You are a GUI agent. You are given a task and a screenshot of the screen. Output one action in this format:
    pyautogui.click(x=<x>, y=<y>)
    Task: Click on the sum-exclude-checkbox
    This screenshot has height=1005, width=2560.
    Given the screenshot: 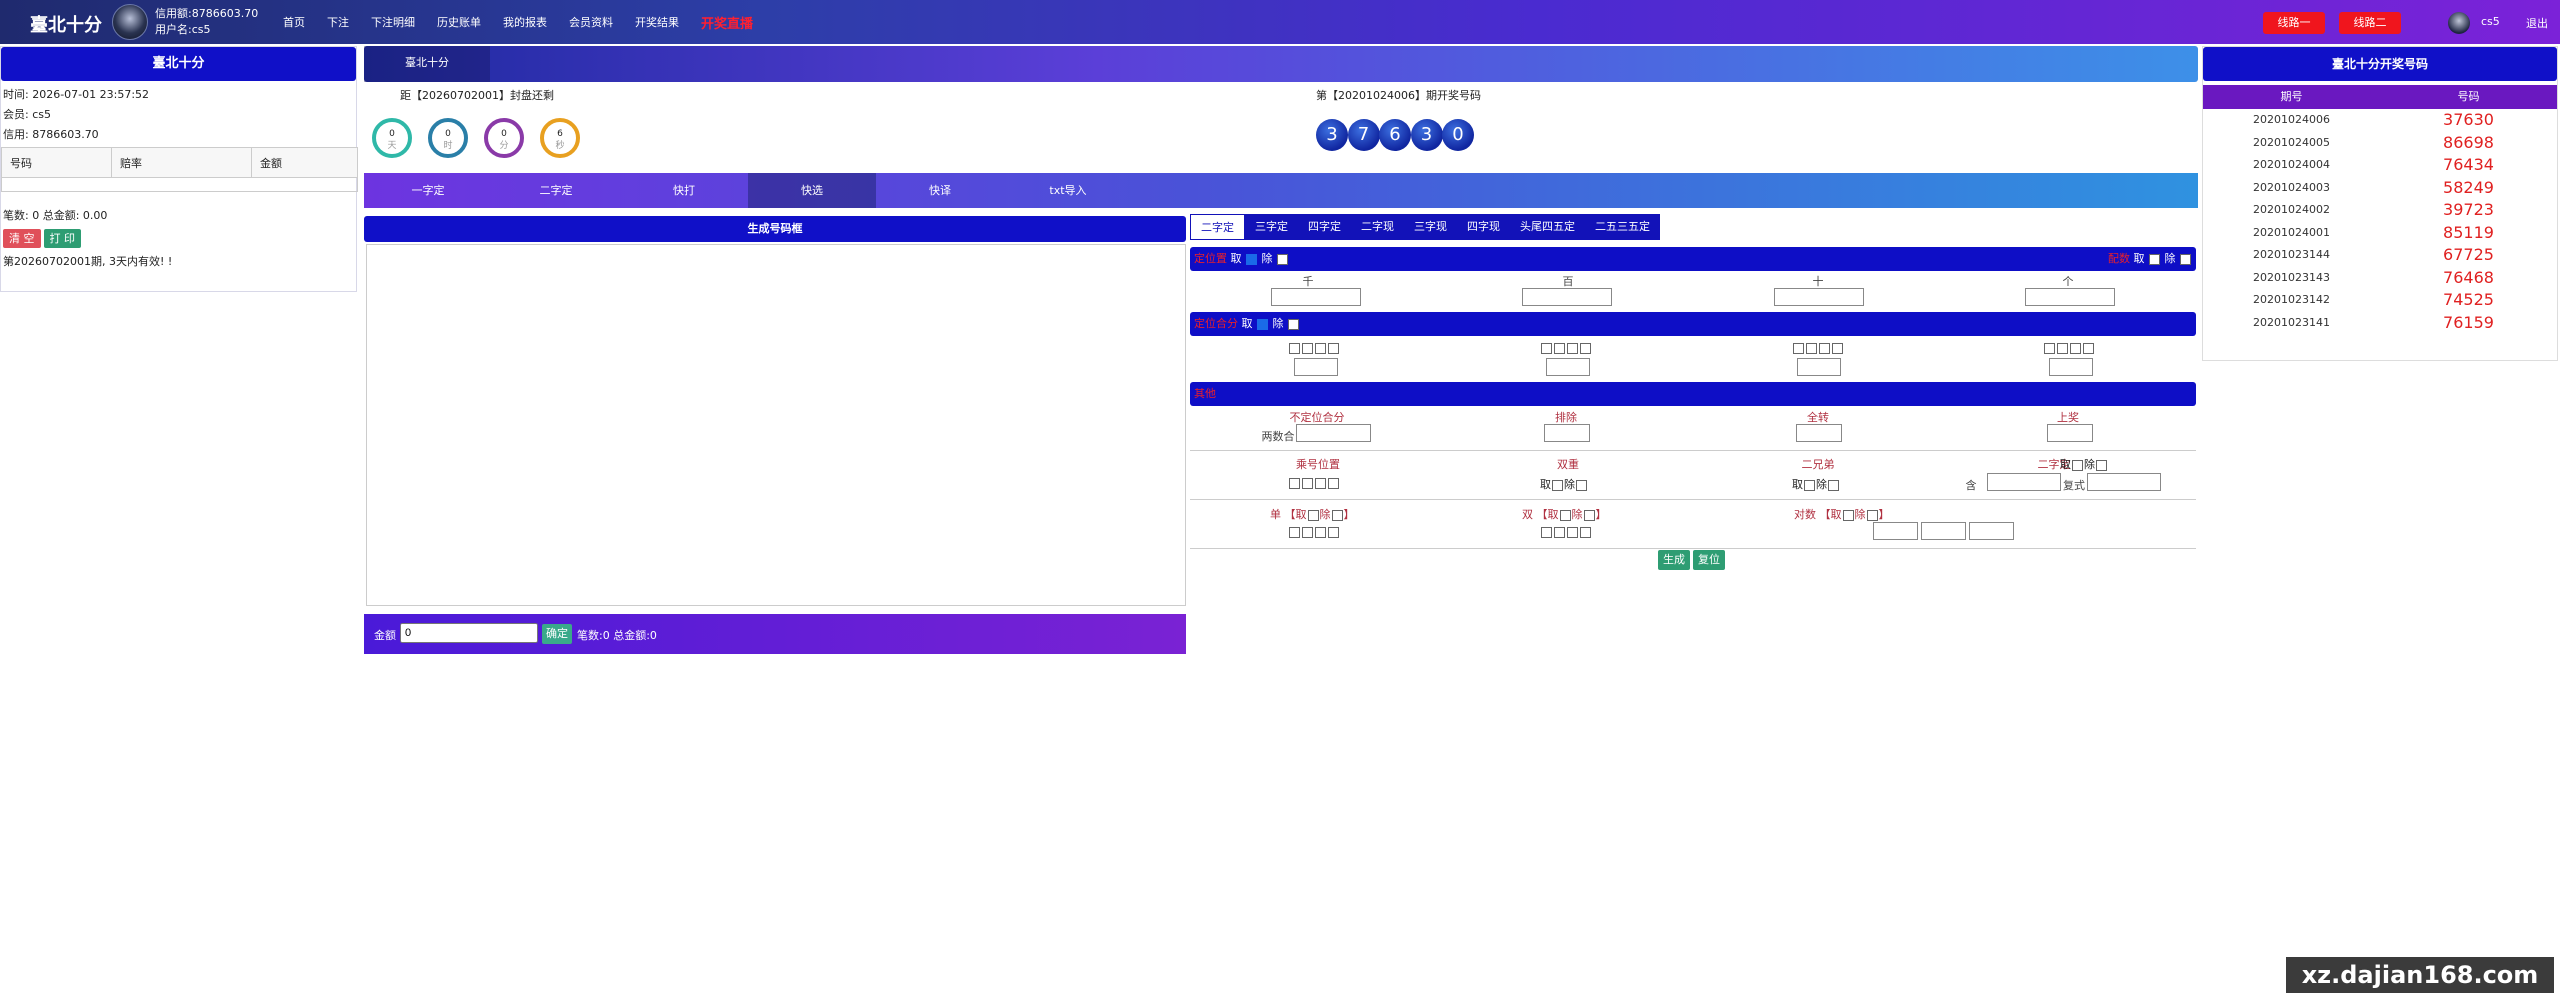 What is the action you would take?
    pyautogui.click(x=1293, y=324)
    